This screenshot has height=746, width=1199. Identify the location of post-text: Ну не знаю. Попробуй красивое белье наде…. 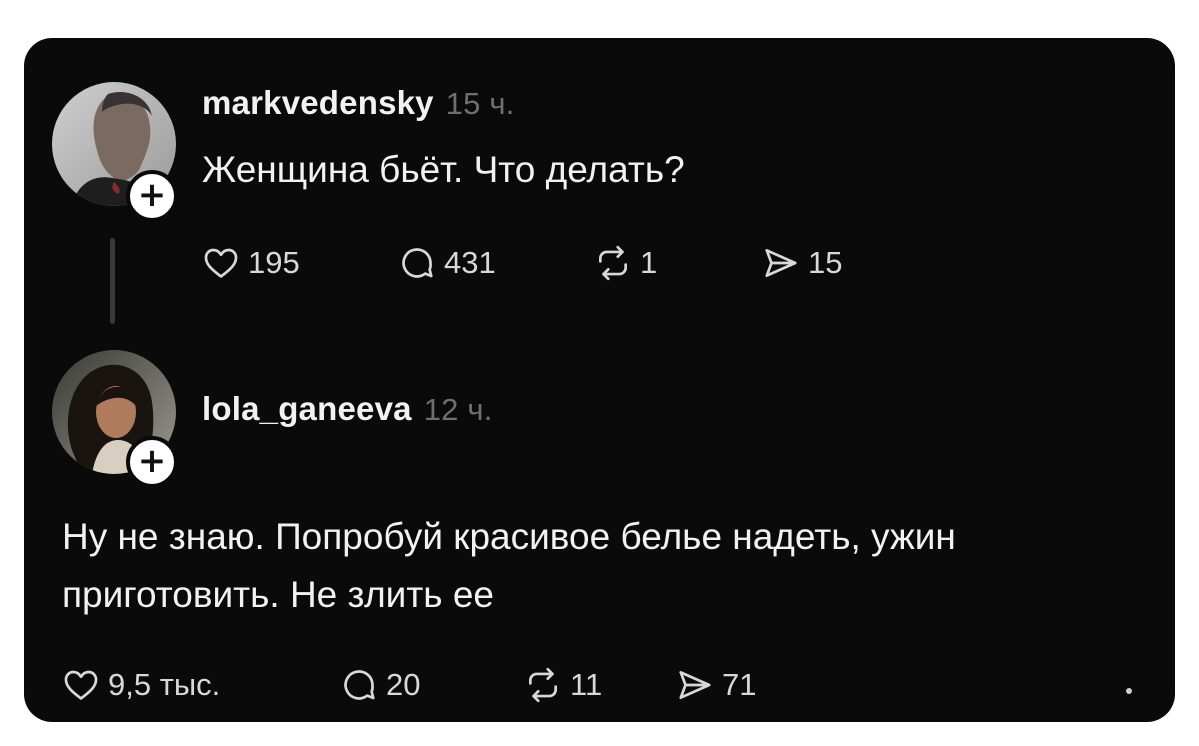
(509, 566).